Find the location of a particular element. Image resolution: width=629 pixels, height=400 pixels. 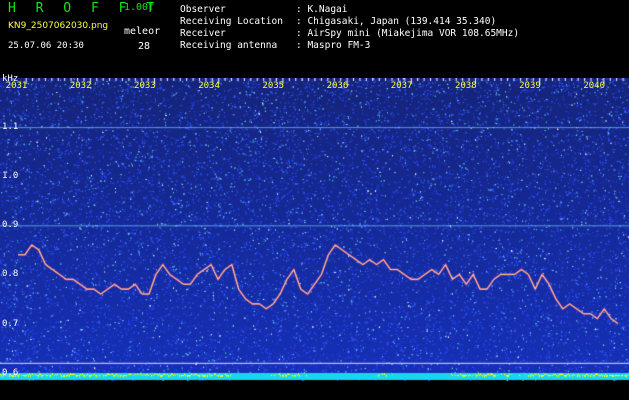

meta-key-receiver: Receiver is located at coordinates (203, 33).